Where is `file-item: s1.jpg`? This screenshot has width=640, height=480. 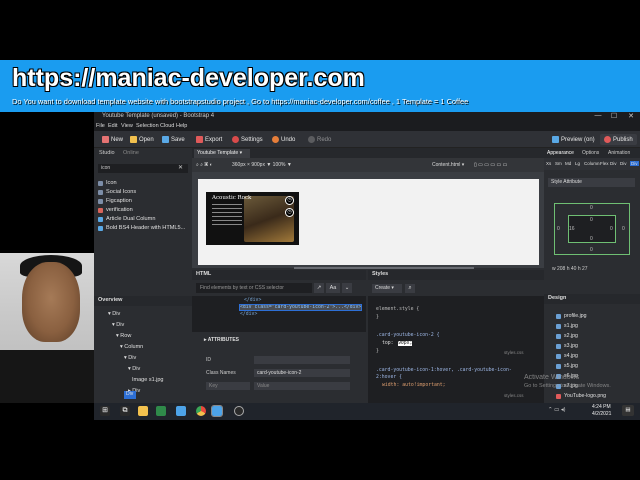 file-item: s1.jpg is located at coordinates (567, 326).